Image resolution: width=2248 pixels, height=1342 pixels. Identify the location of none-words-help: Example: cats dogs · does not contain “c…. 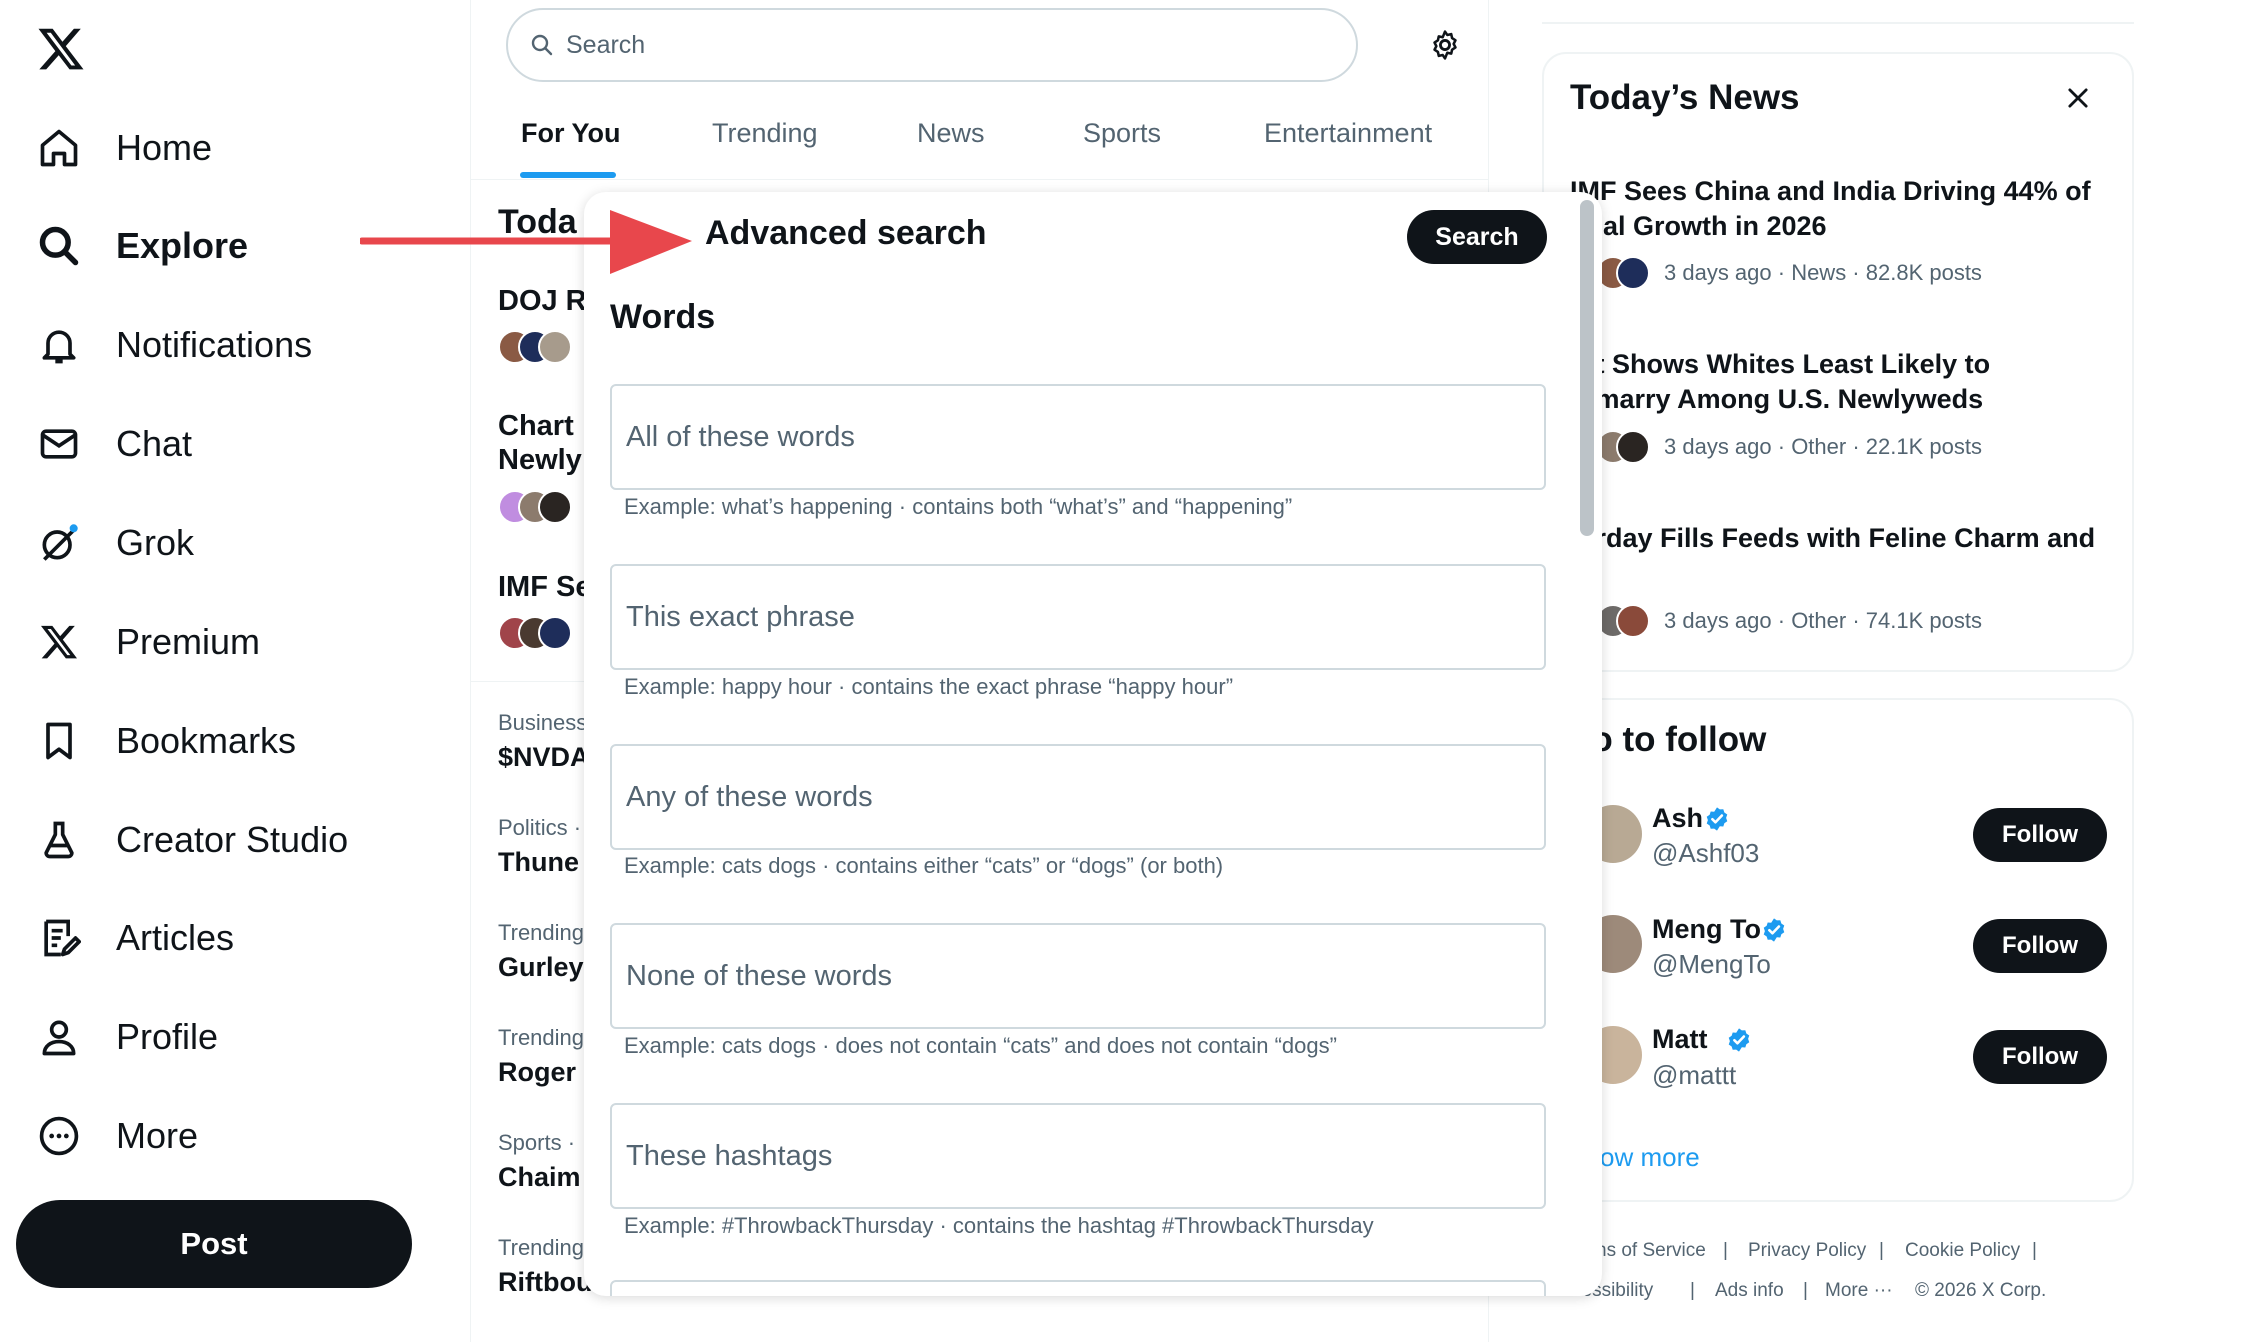
(980, 1045).